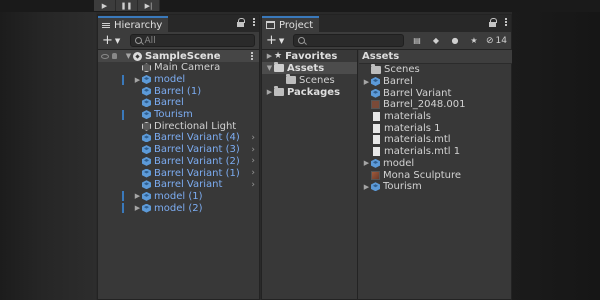 This screenshot has width=600, height=300. Describe the element at coordinates (407, 117) in the screenshot. I see `asset-label: materials` at that location.